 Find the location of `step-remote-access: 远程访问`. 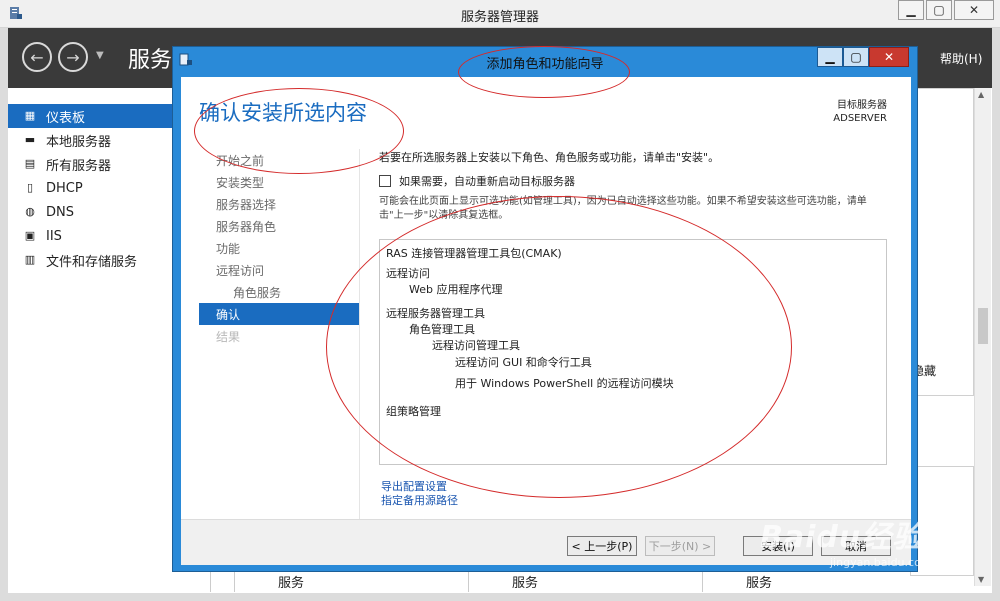

step-remote-access: 远程访问 is located at coordinates (279, 270).